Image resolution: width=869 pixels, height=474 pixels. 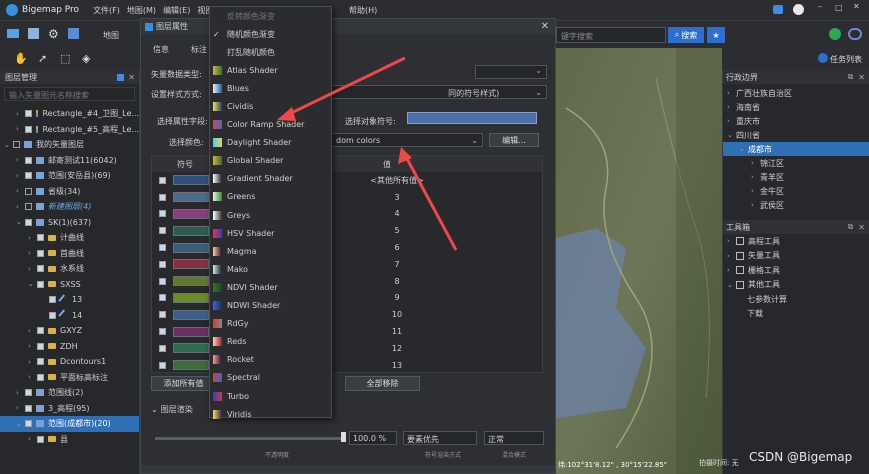 What do you see at coordinates (796, 93) in the screenshot?
I see `admin-tree-item: › 广西壮族自治区` at bounding box center [796, 93].